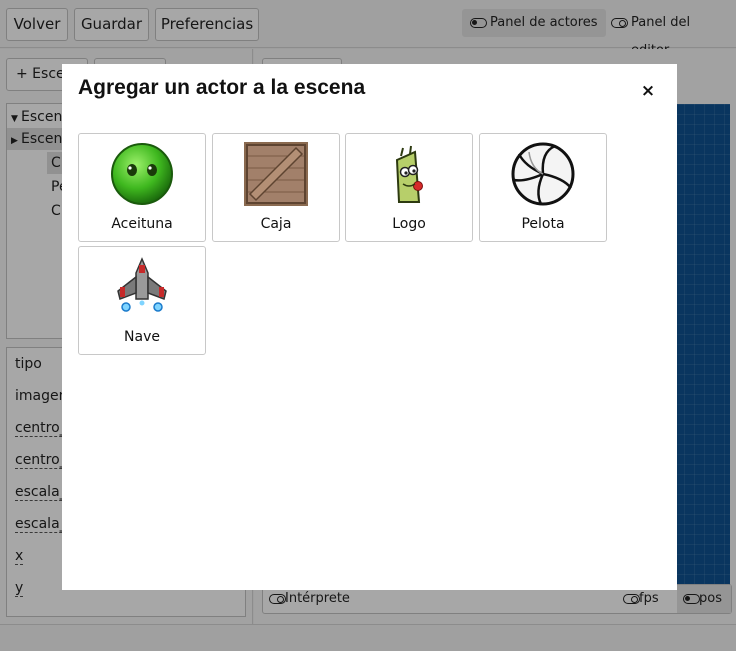 This screenshot has height=651, width=736. I want to click on crate-icon, so click(276, 174).